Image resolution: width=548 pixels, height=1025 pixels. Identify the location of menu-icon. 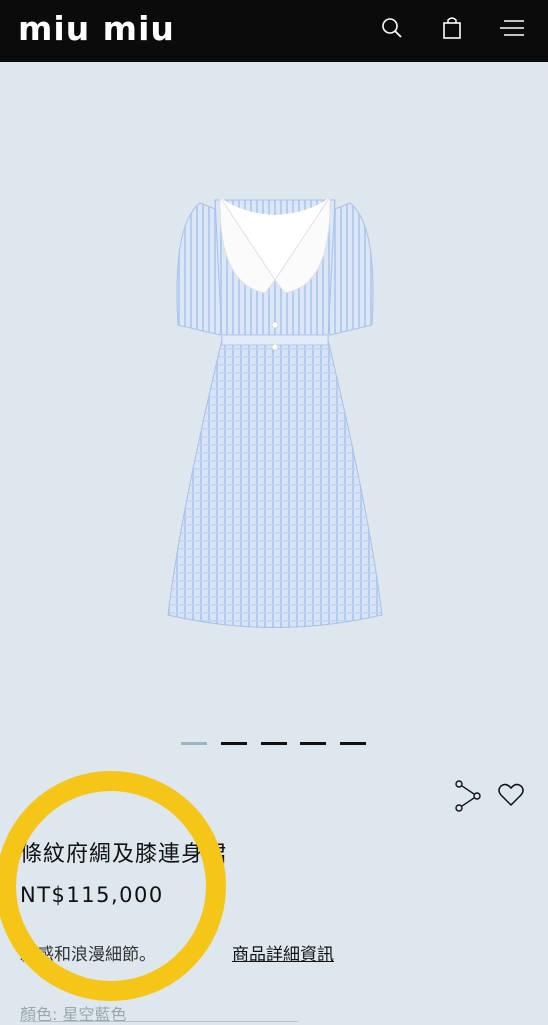
(512, 28).